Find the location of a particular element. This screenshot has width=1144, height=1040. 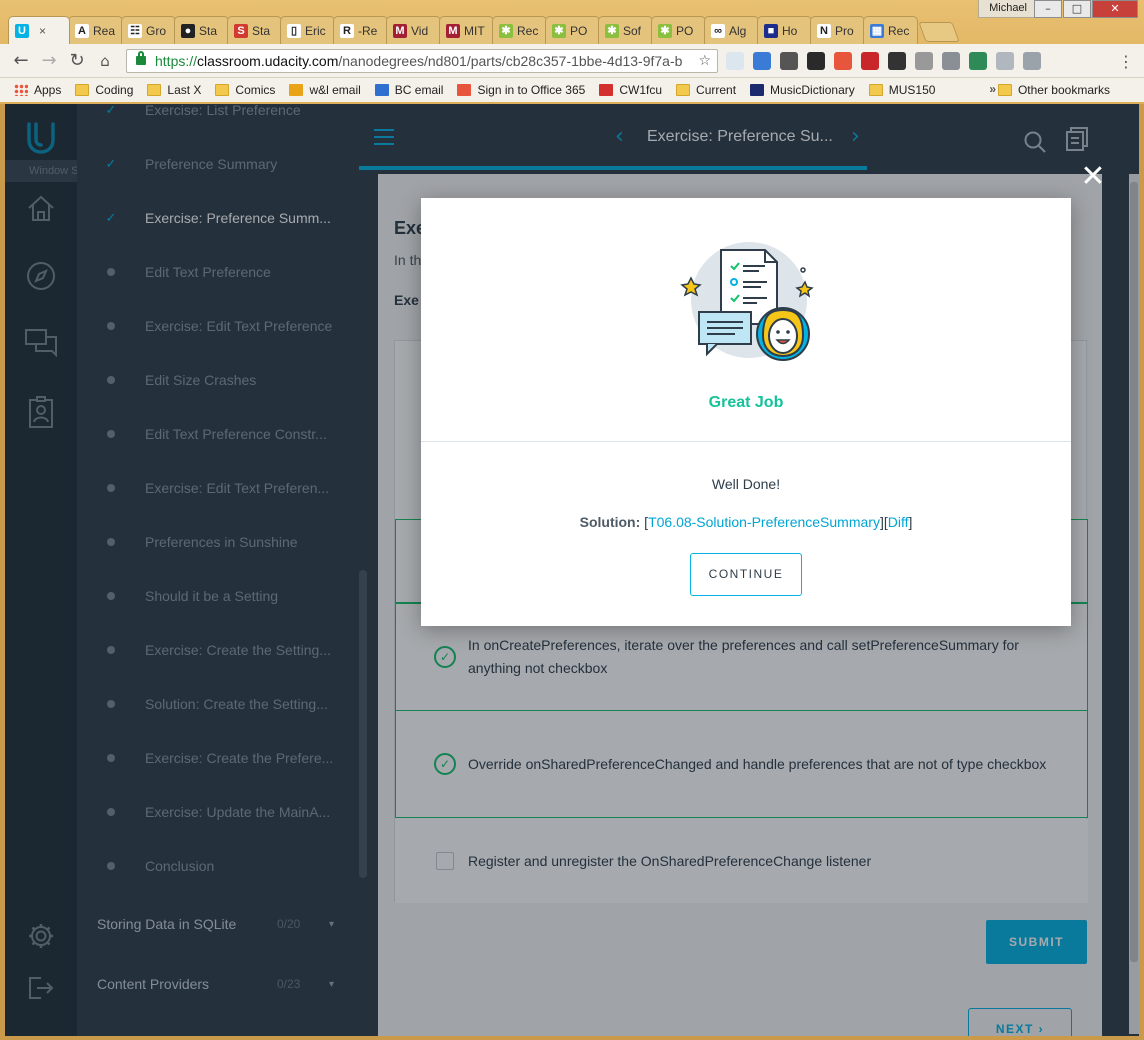

tab-favicon-icon: ☷ is located at coordinates (135, 30).